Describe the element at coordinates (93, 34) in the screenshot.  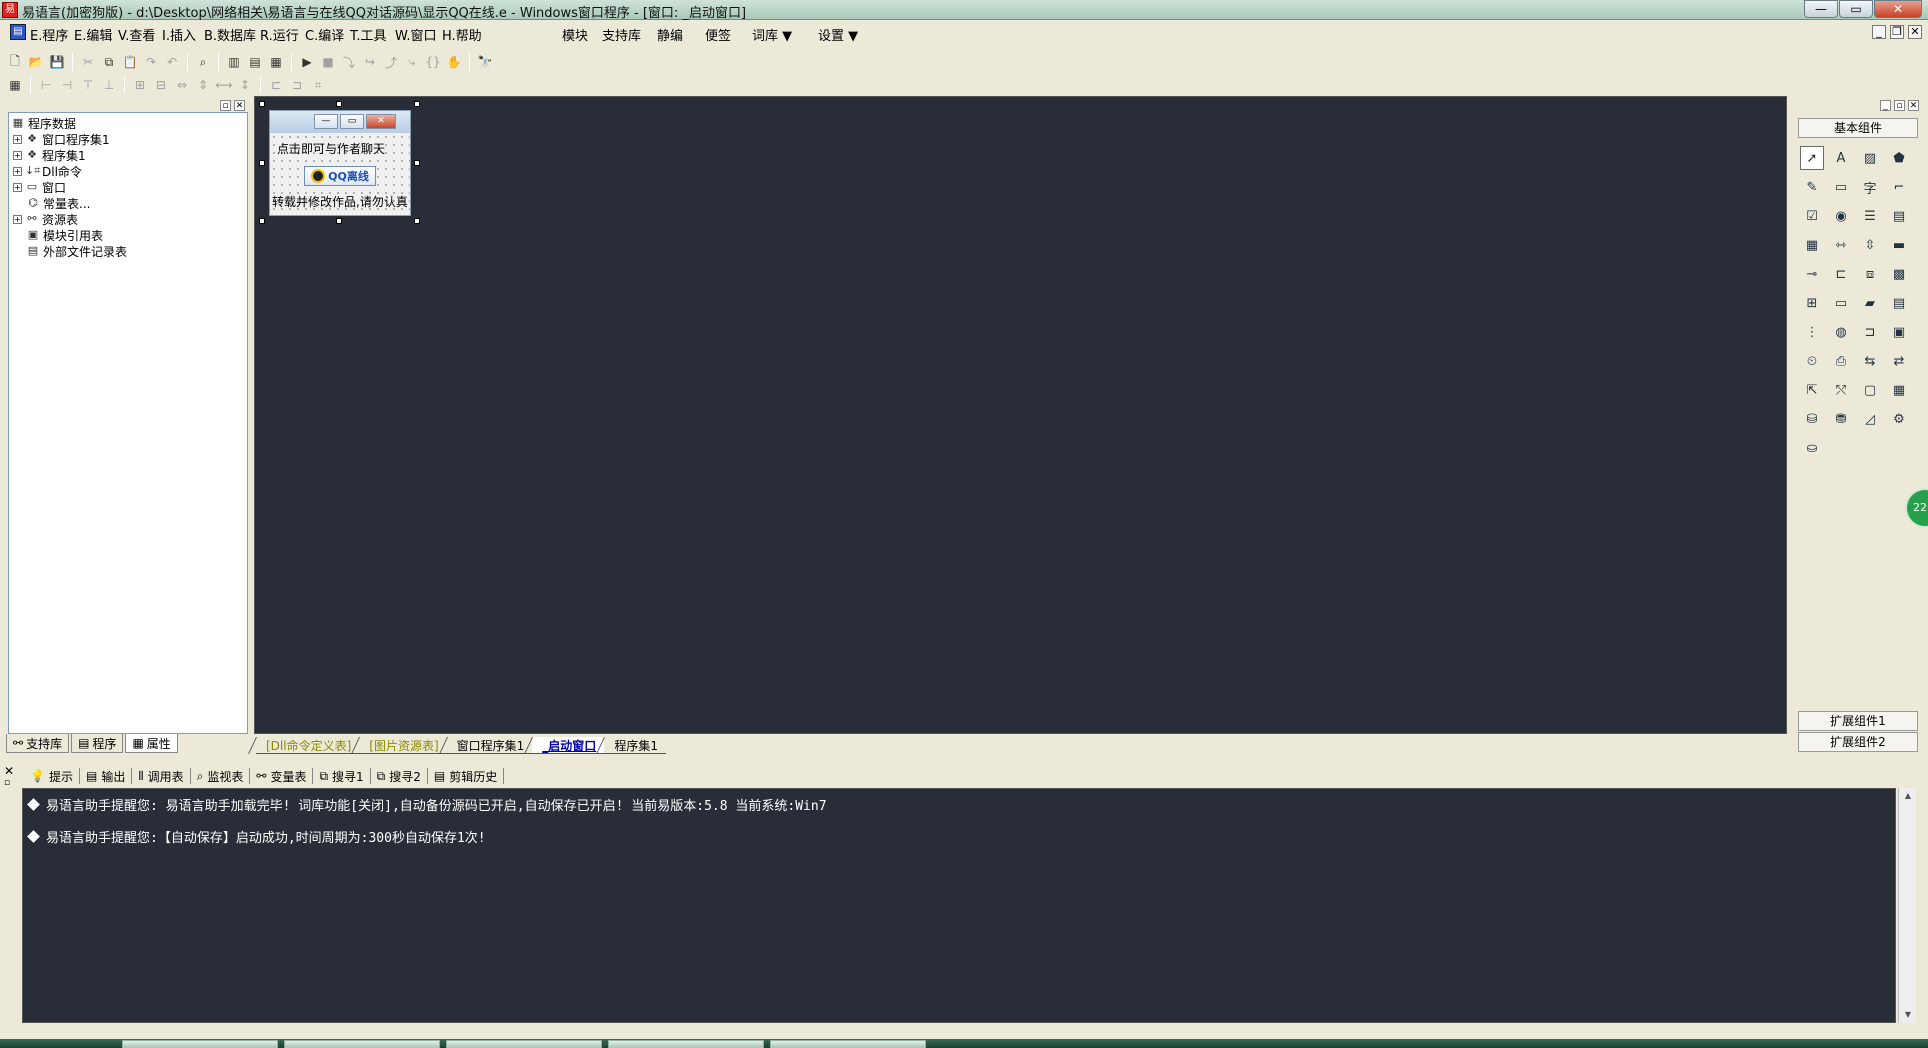
I see `menu-edit: E.编辑` at that location.